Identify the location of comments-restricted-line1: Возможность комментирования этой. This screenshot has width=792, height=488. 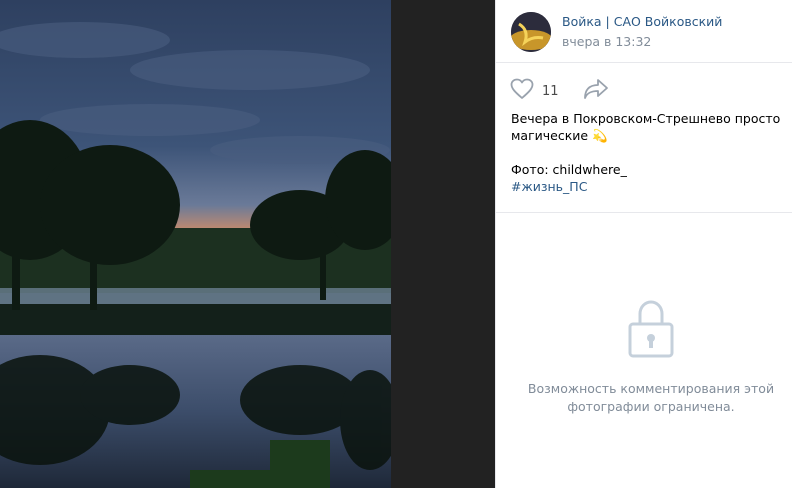
(651, 388).